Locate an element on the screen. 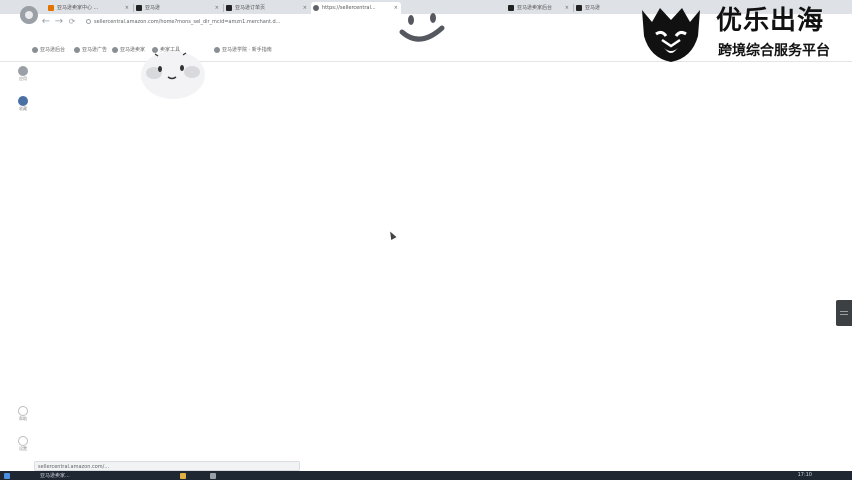 This screenshot has width=852, height=480. bookmark-item: 亚马逊广告 is located at coordinates (90, 50).